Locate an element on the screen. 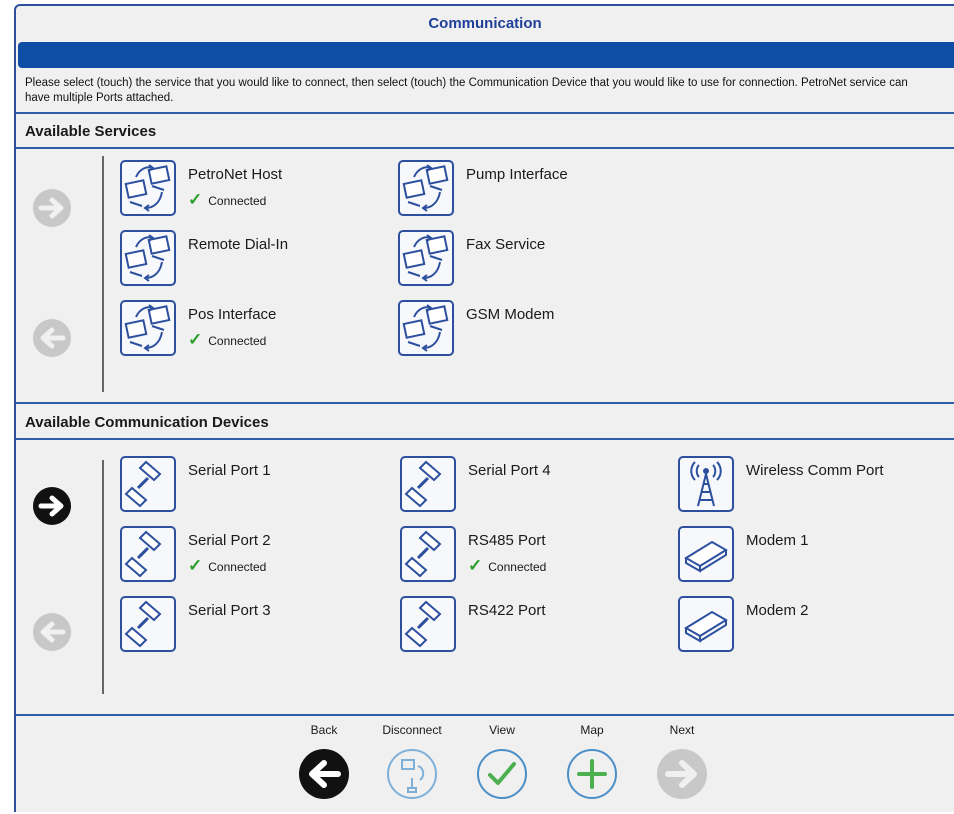 The width and height of the screenshot is (954, 814). service-label: GSM Modem is located at coordinates (510, 314).